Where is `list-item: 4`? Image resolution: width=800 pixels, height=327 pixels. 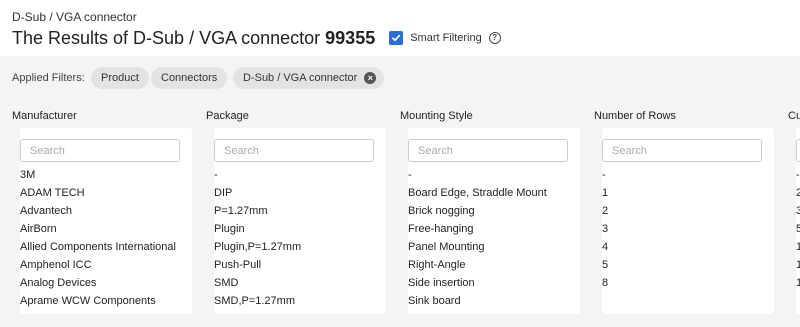
list-item: 4 is located at coordinates (688, 247).